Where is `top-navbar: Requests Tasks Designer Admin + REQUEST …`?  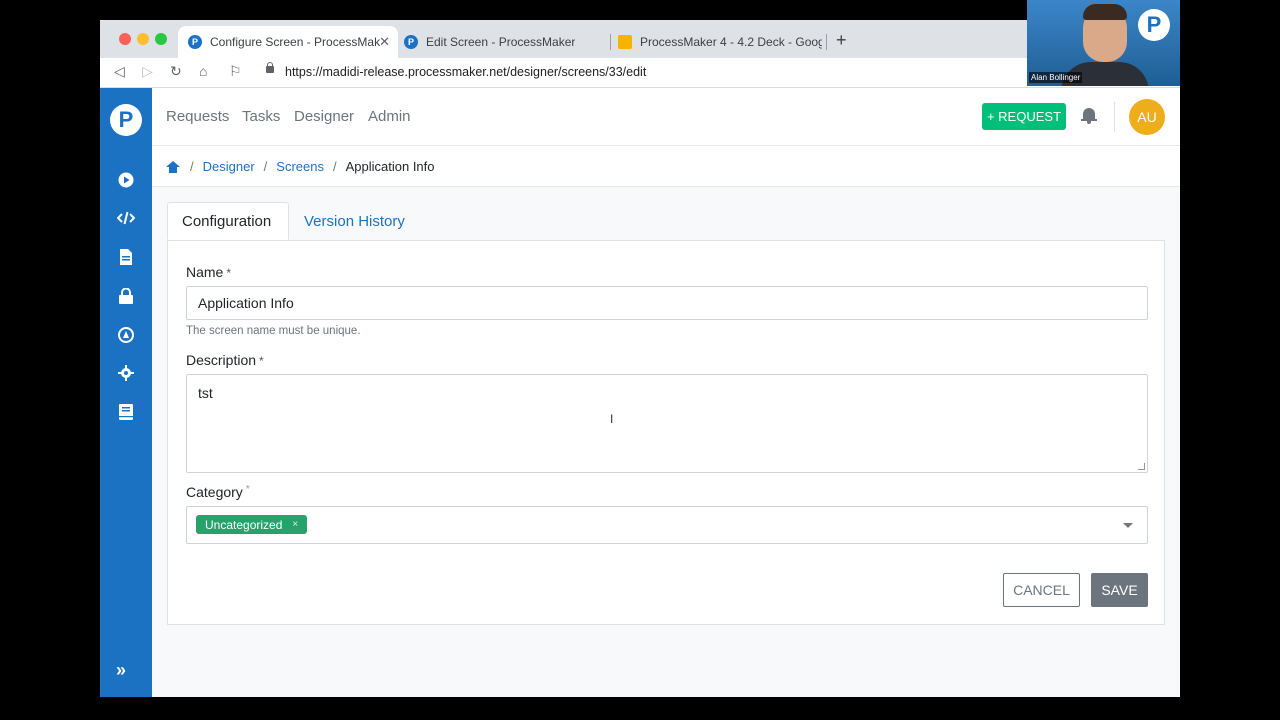
top-navbar: Requests Tasks Designer Admin + REQUEST … is located at coordinates (666, 117).